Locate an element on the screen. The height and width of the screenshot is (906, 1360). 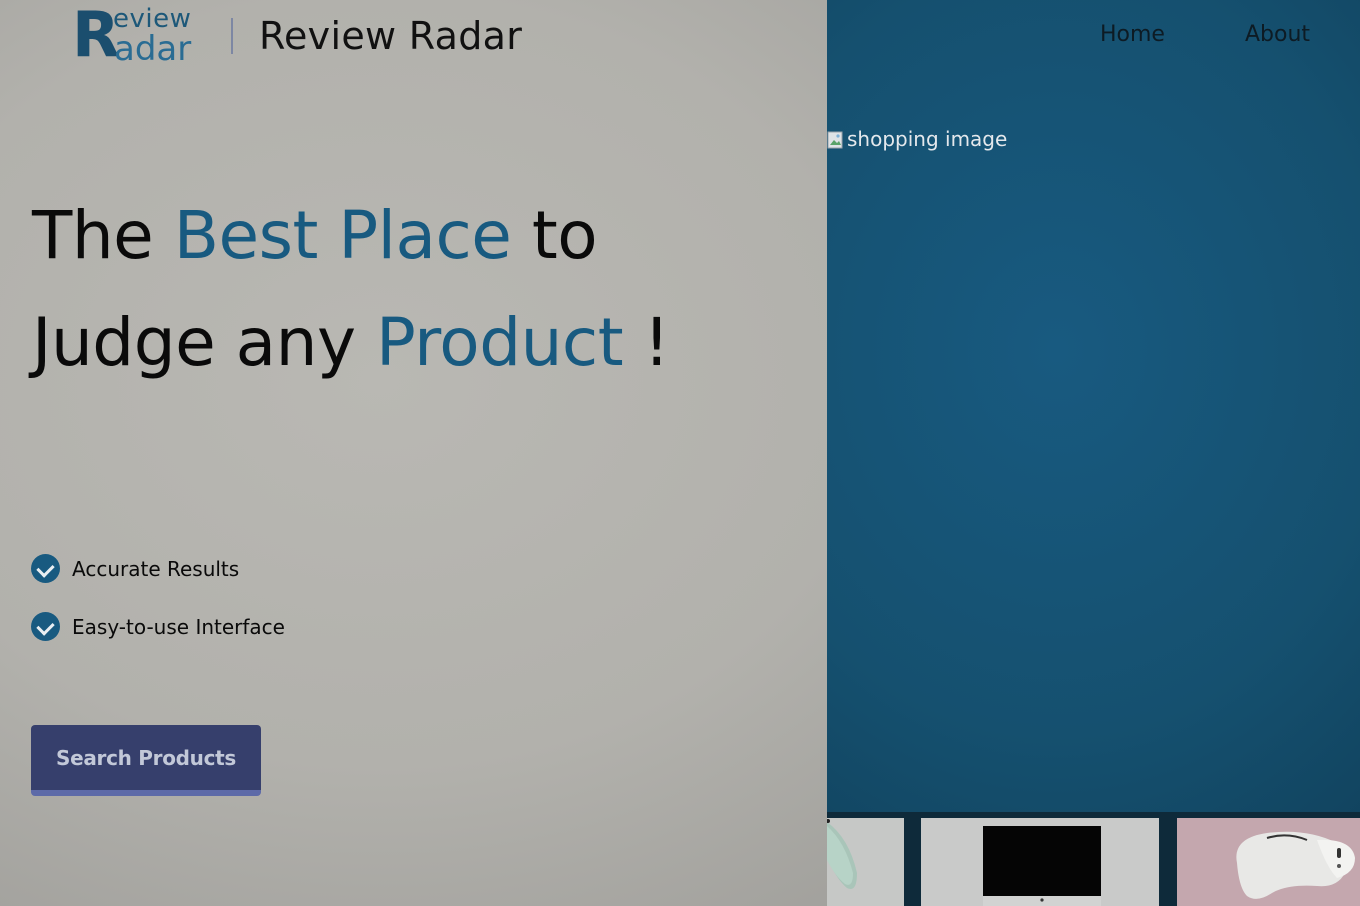
hero-headline: The Best Place to Judge any Product ! is located at coordinates (392, 289).